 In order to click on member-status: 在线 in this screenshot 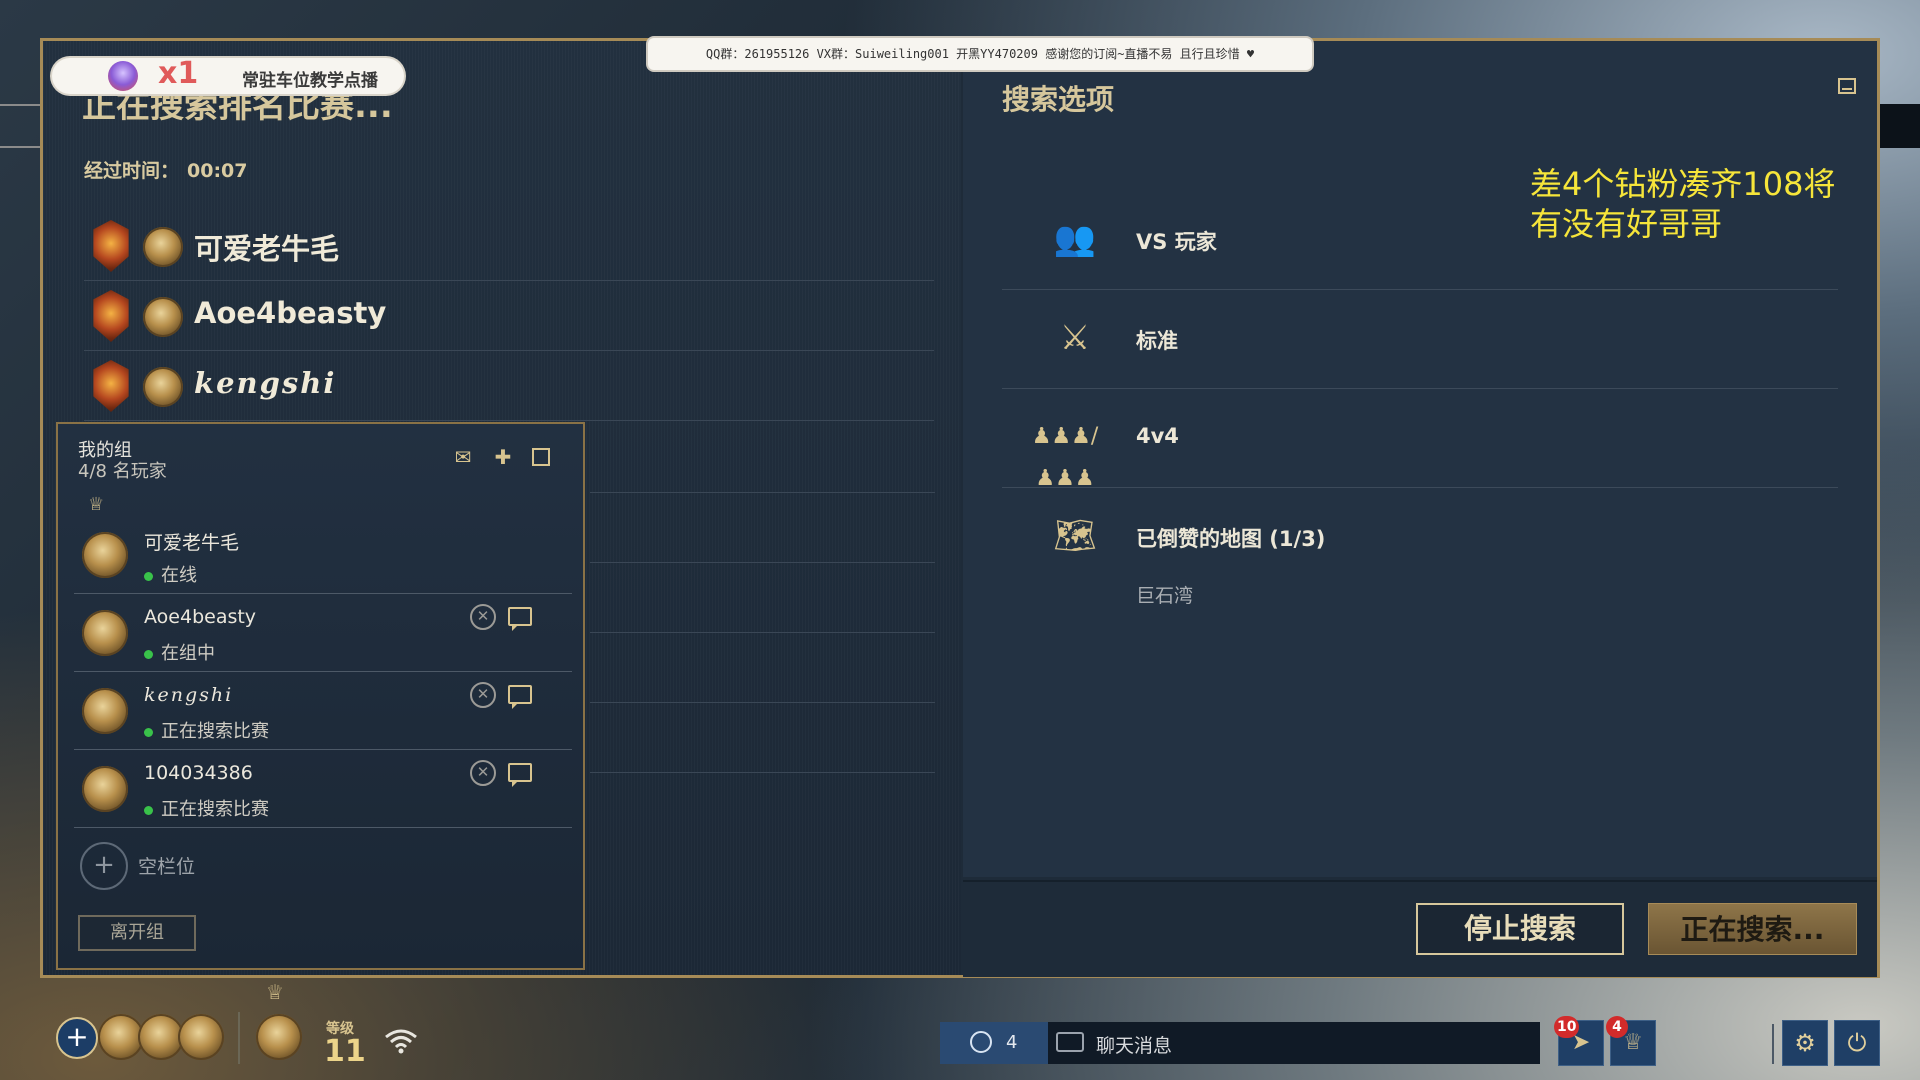, I will do `click(170, 574)`.